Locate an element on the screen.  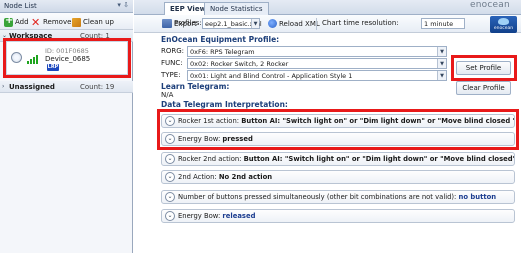
interpretation-value: No 2nd action is located at coordinates (245, 177).